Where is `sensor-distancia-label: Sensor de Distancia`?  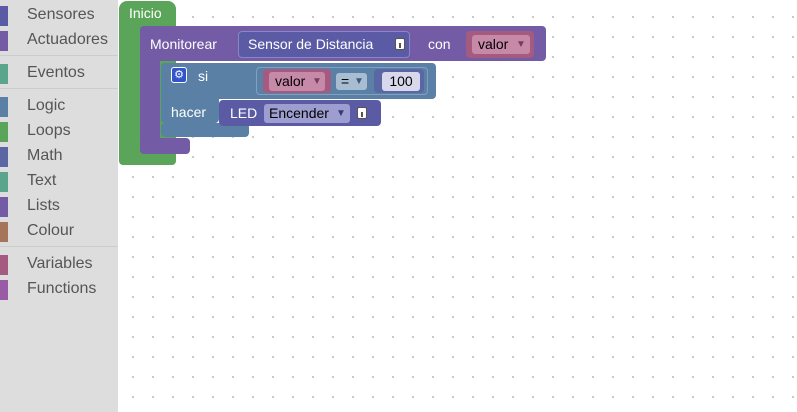 sensor-distancia-label: Sensor de Distancia is located at coordinates (311, 44).